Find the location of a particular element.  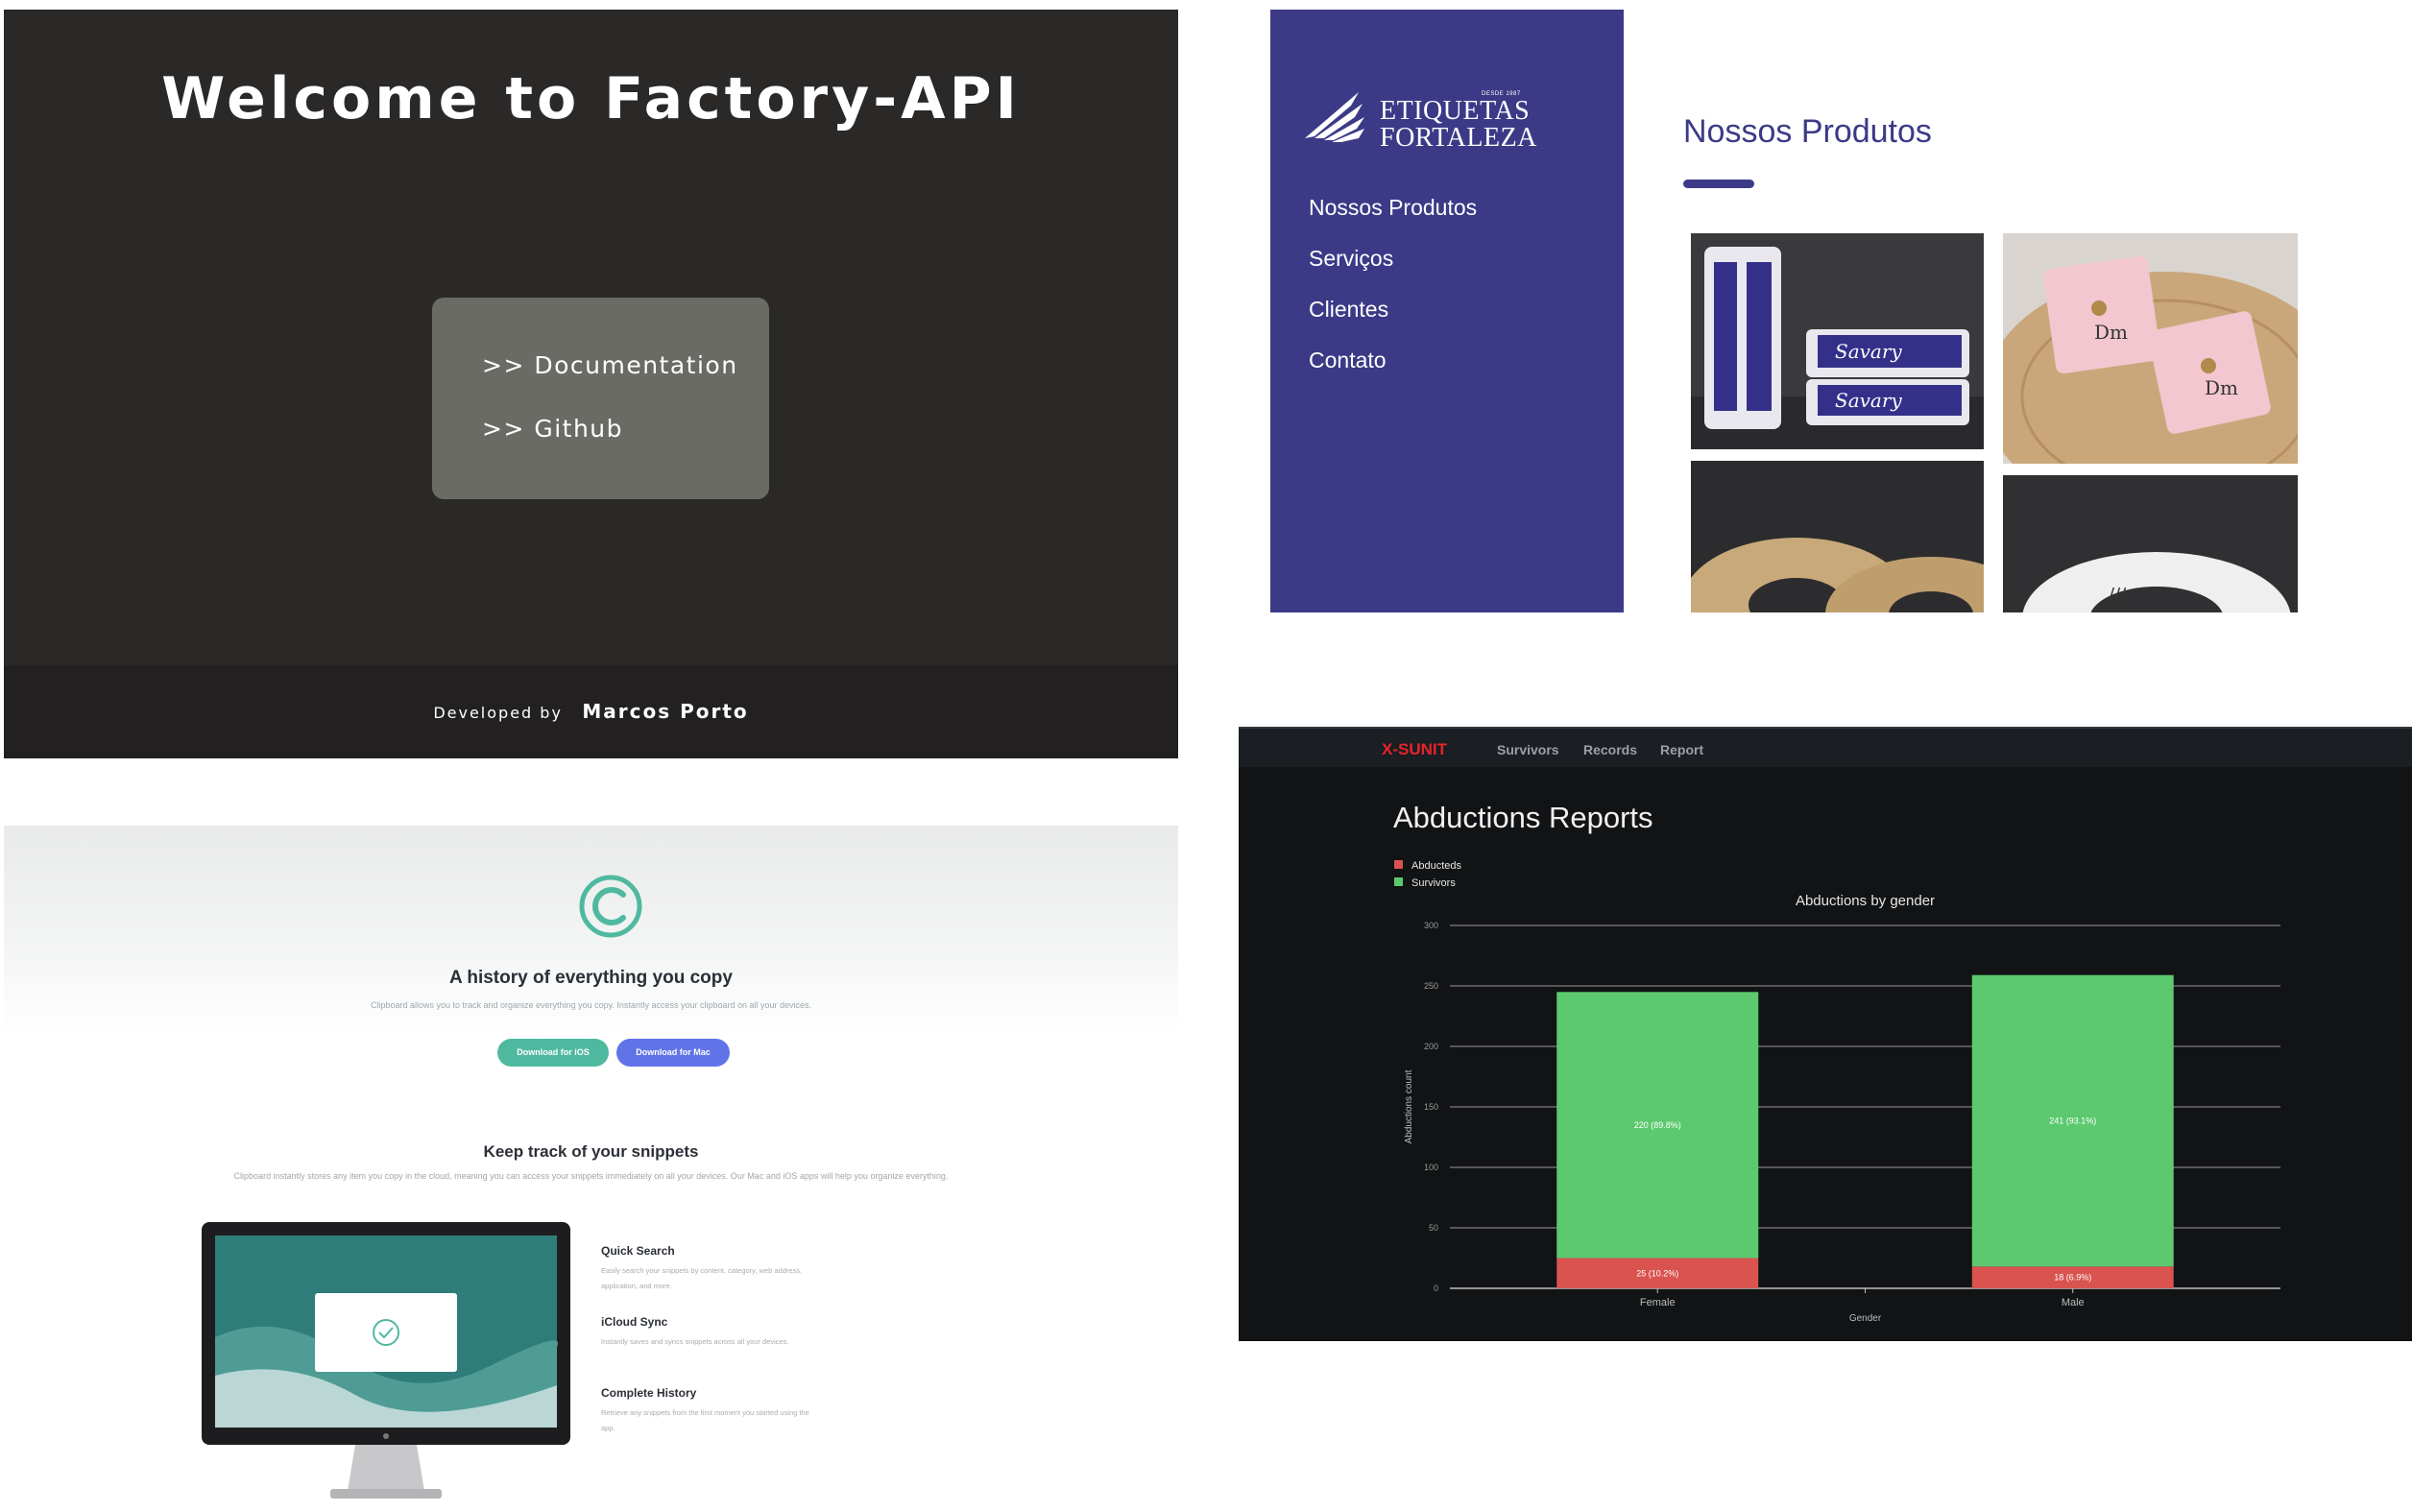

section-underline is located at coordinates (1718, 184).